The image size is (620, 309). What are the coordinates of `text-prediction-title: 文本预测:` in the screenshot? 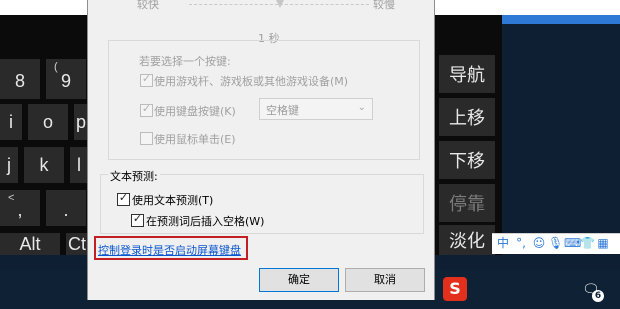 It's located at (134, 176).